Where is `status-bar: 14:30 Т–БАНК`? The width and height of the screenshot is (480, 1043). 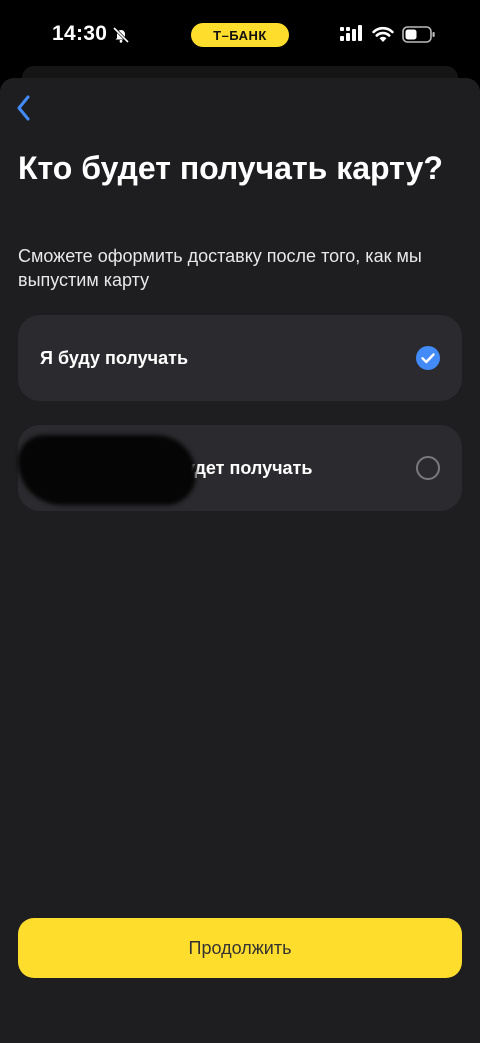 status-bar: 14:30 Т–БАНК is located at coordinates (240, 35).